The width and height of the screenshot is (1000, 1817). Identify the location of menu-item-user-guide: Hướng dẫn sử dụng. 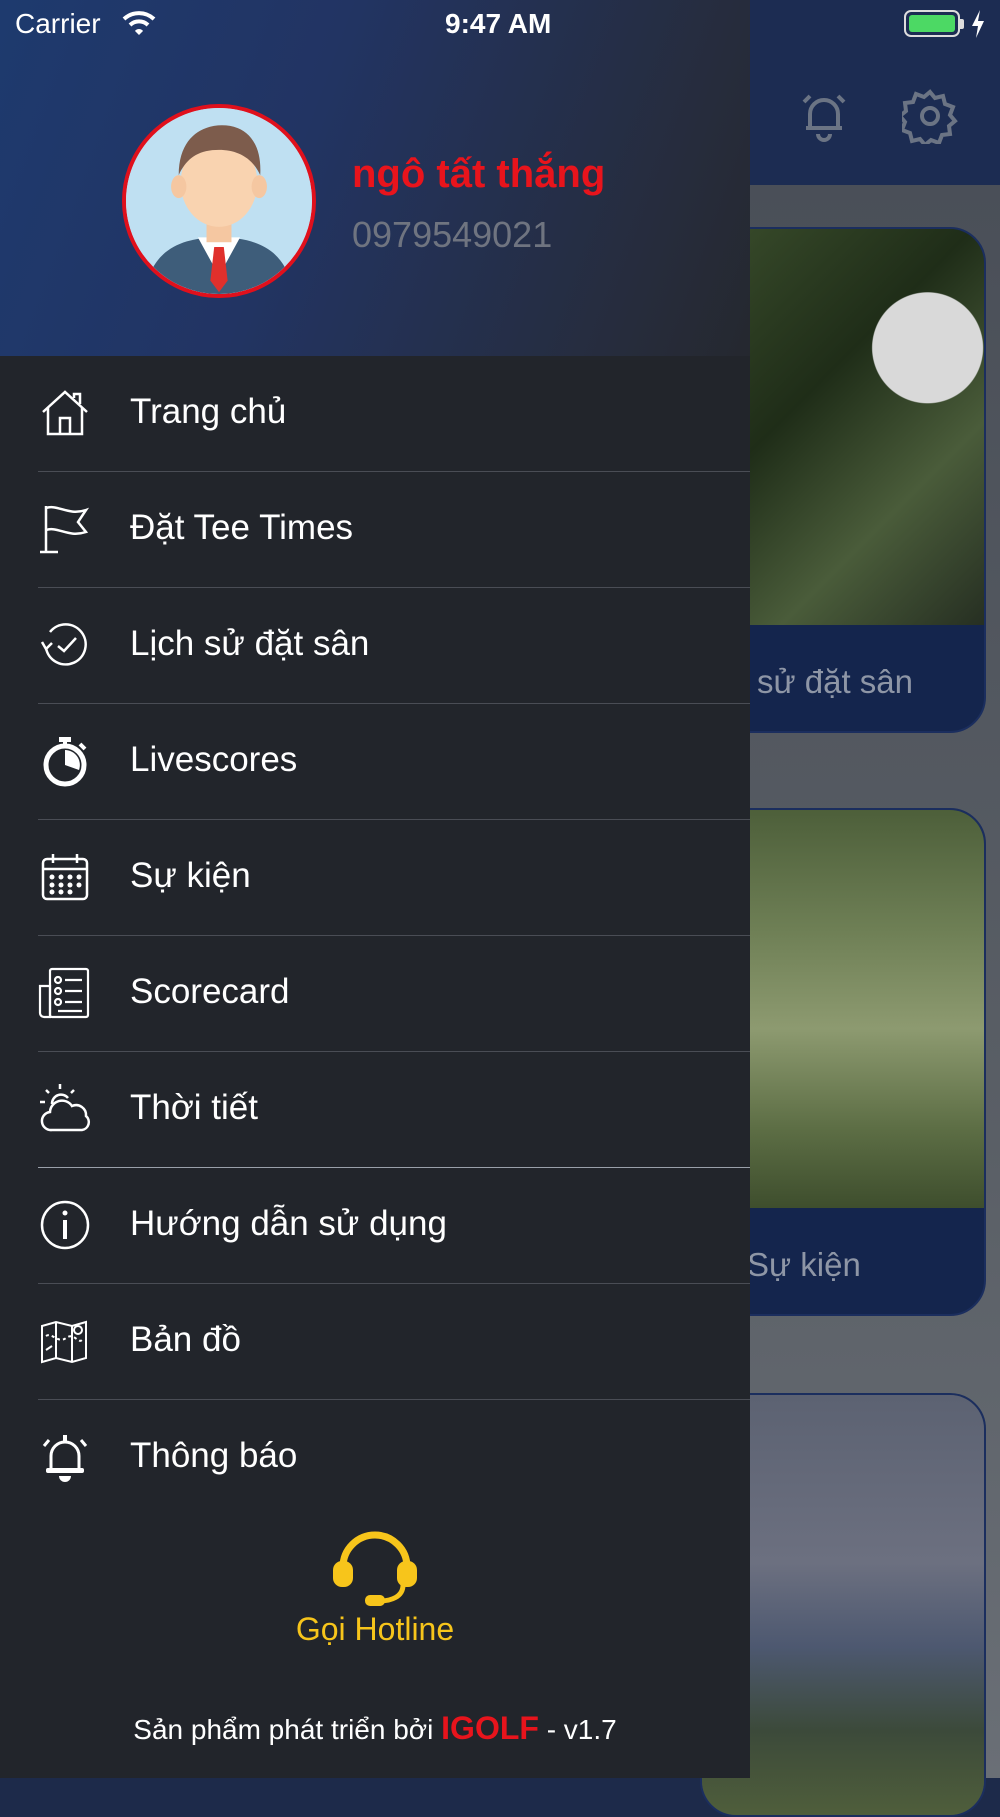
(394, 1226).